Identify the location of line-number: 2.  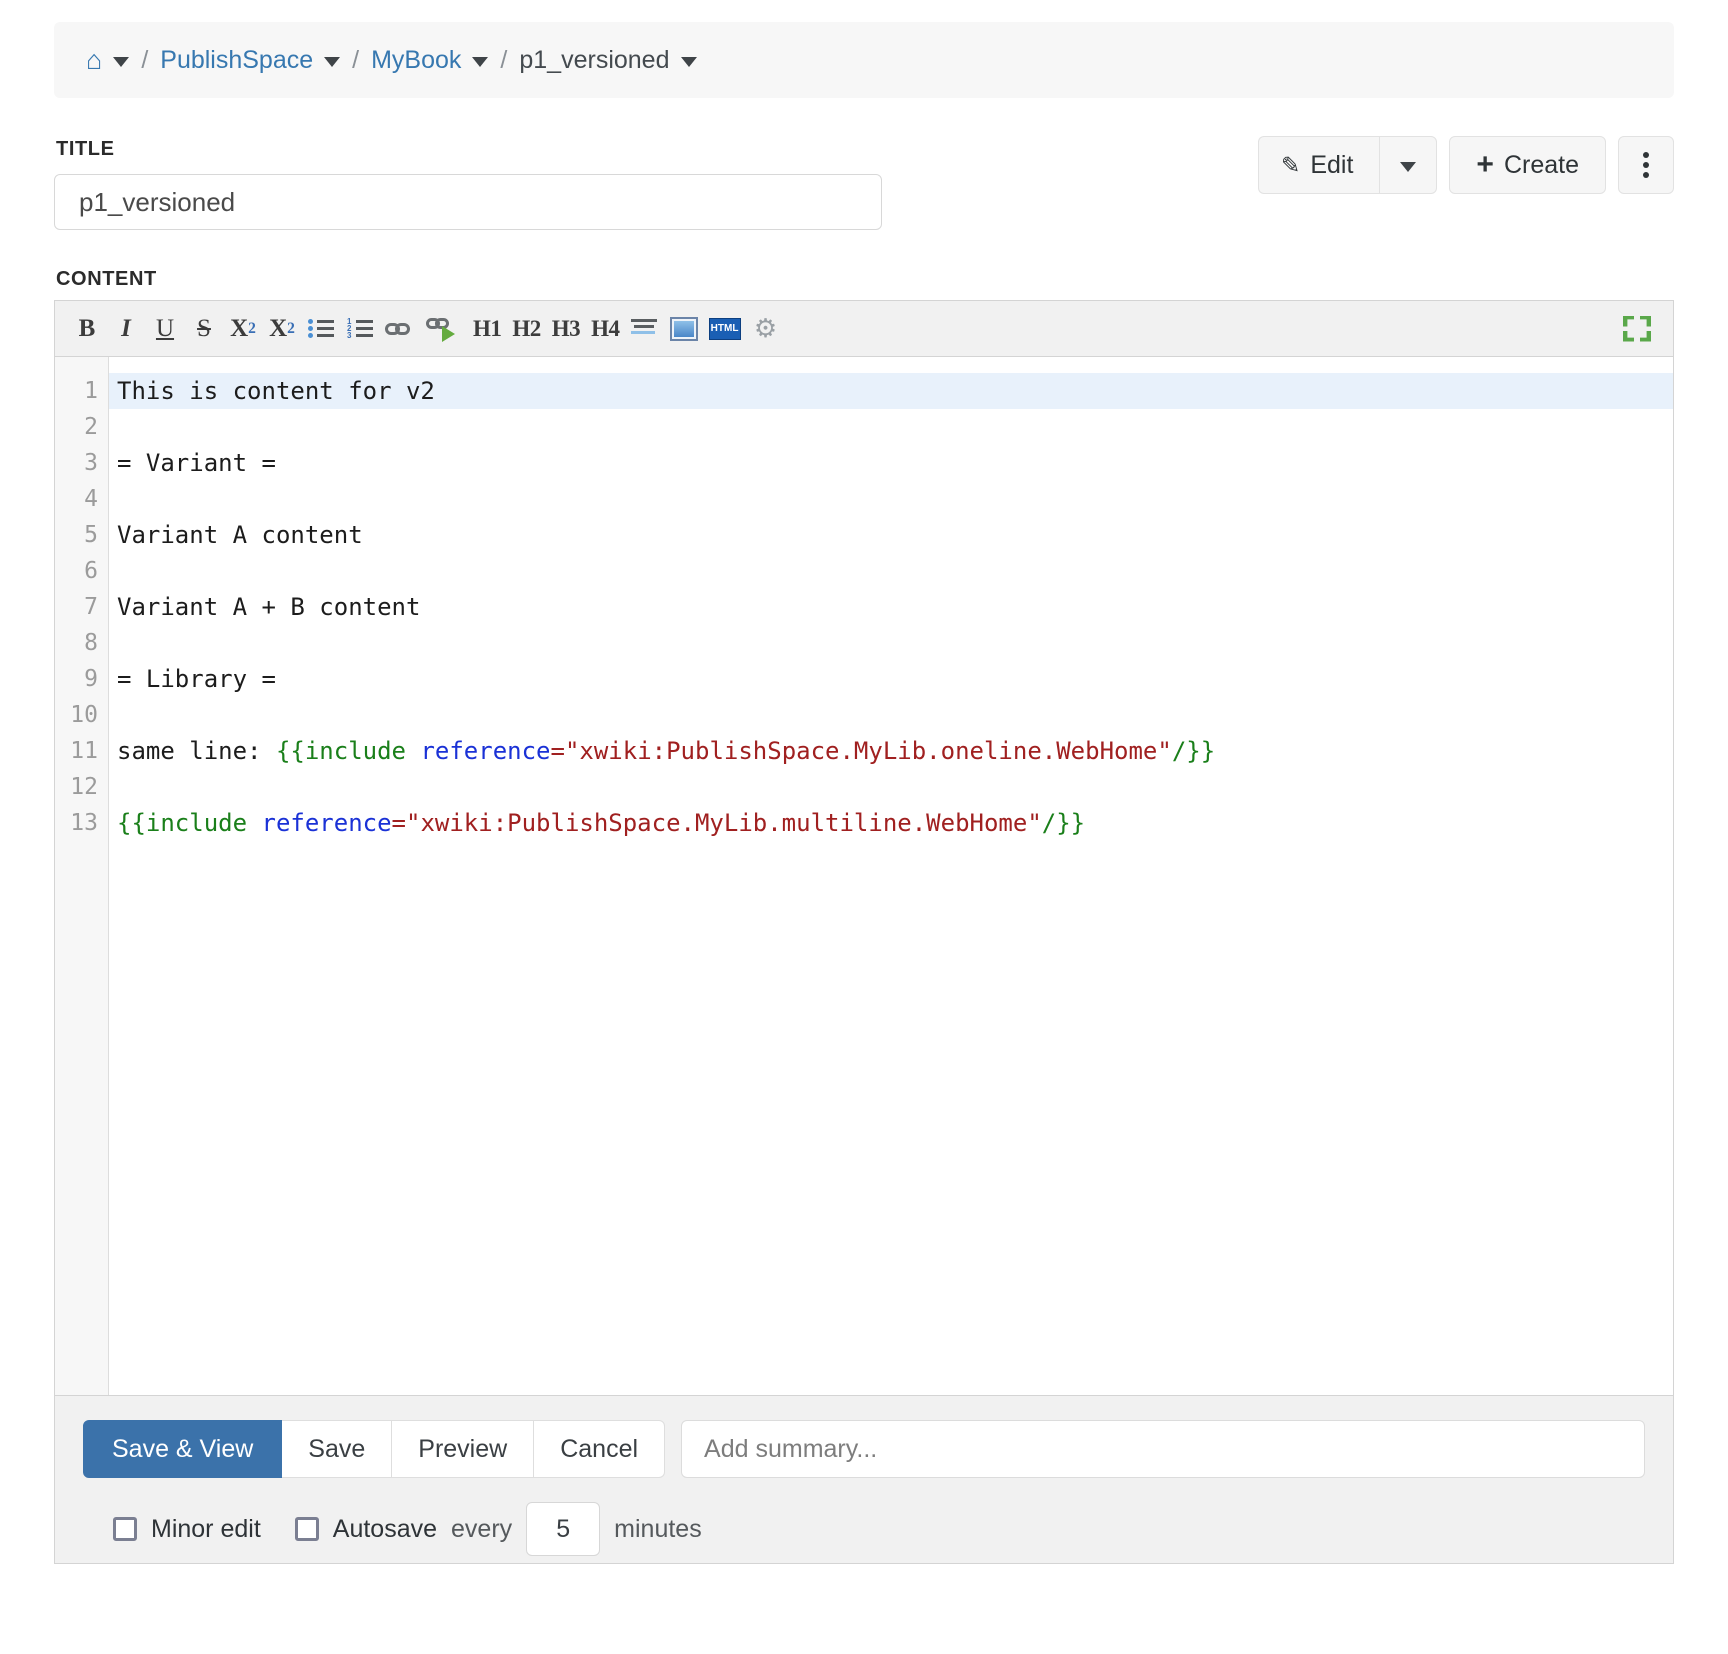
(91, 427).